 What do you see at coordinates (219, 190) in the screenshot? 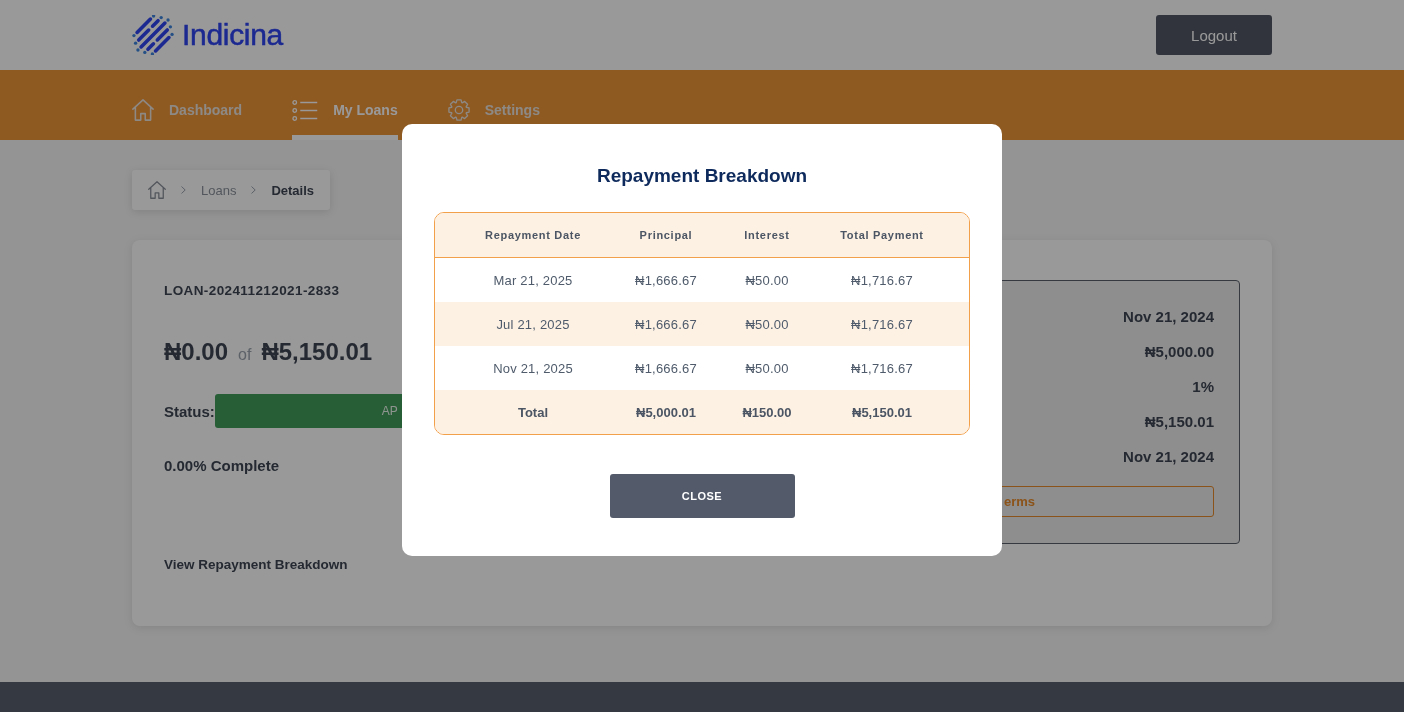
I see `breadcrumb-link: Loans` at bounding box center [219, 190].